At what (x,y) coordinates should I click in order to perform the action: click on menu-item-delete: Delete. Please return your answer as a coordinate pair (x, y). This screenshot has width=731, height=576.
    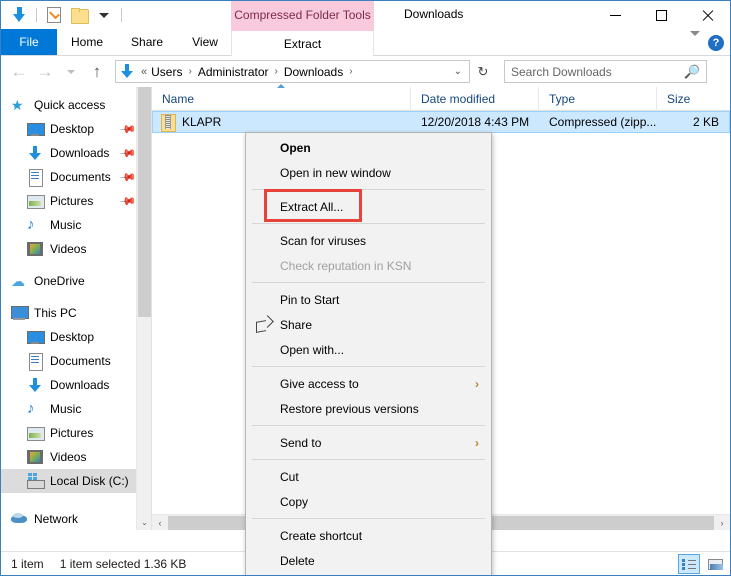
    Looking at the image, I should click on (368, 560).